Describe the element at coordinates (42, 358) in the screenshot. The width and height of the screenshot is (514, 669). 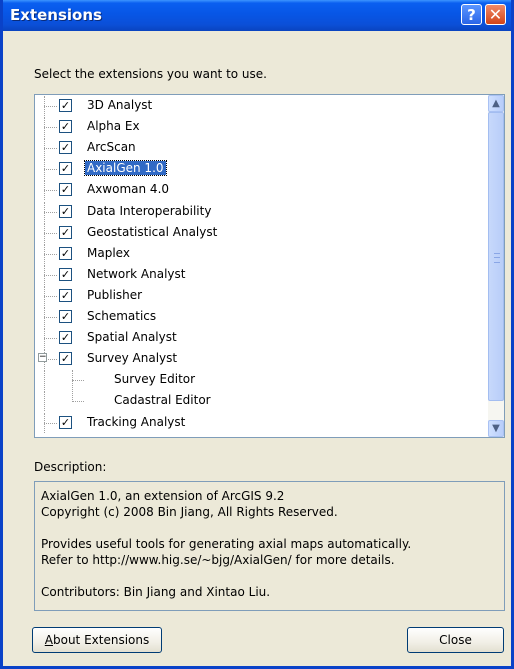
I see `collapse-icon: −` at that location.